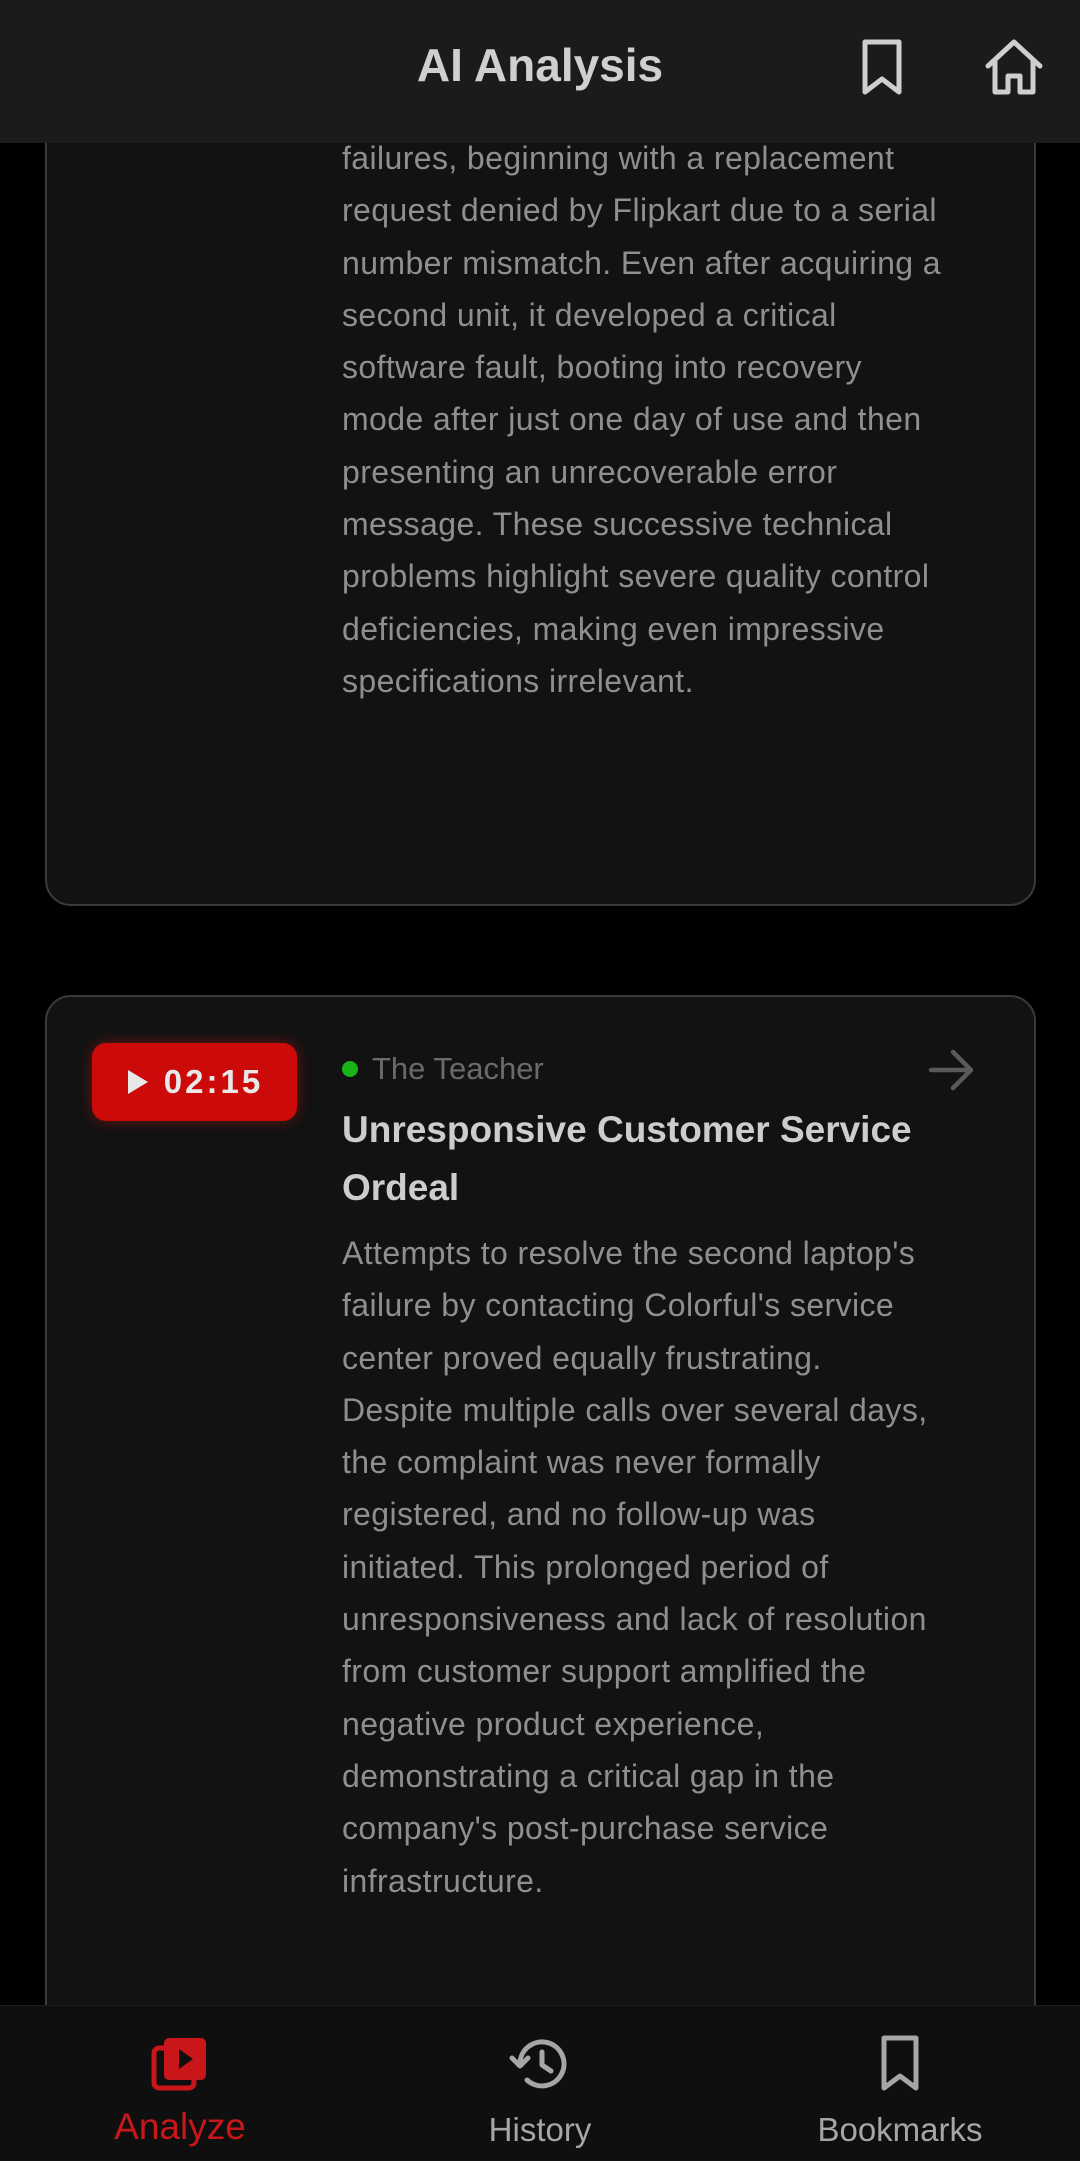 This screenshot has height=2161, width=1080. I want to click on page-title: AI Analysis, so click(540, 65).